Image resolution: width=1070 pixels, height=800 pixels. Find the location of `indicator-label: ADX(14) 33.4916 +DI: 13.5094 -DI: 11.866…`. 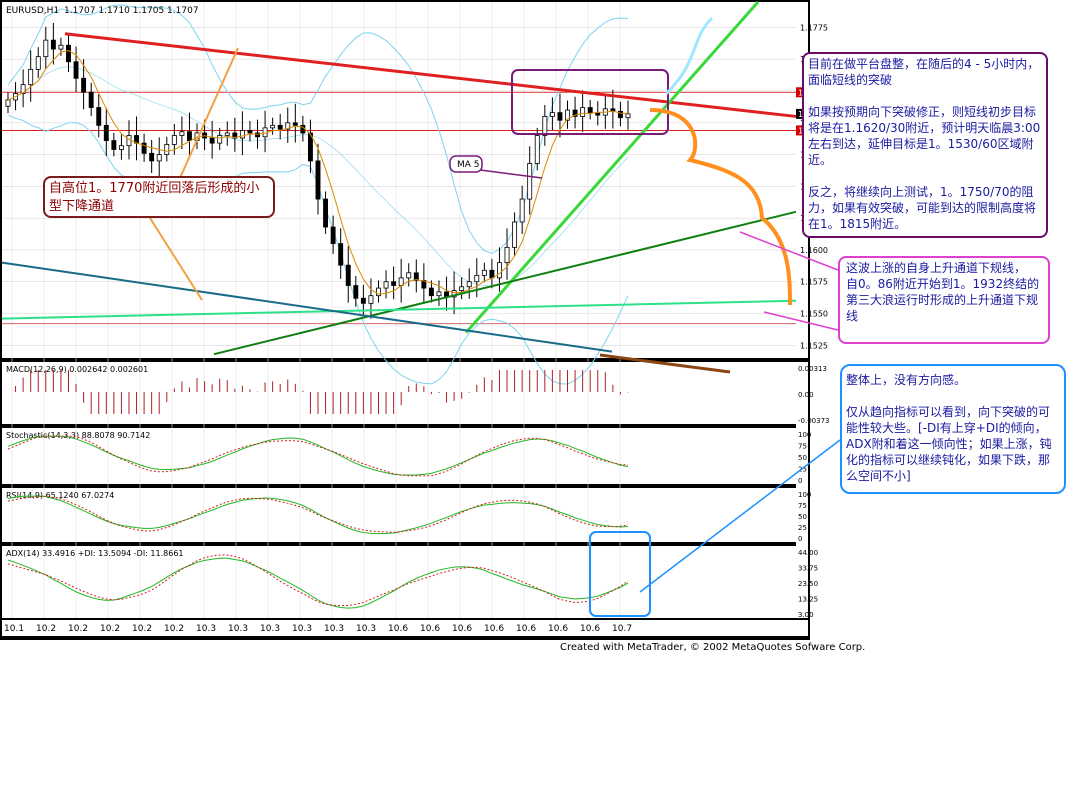

indicator-label: ADX(14) 33.4916 +DI: 13.5094 -DI: 11.866… is located at coordinates (95, 553).